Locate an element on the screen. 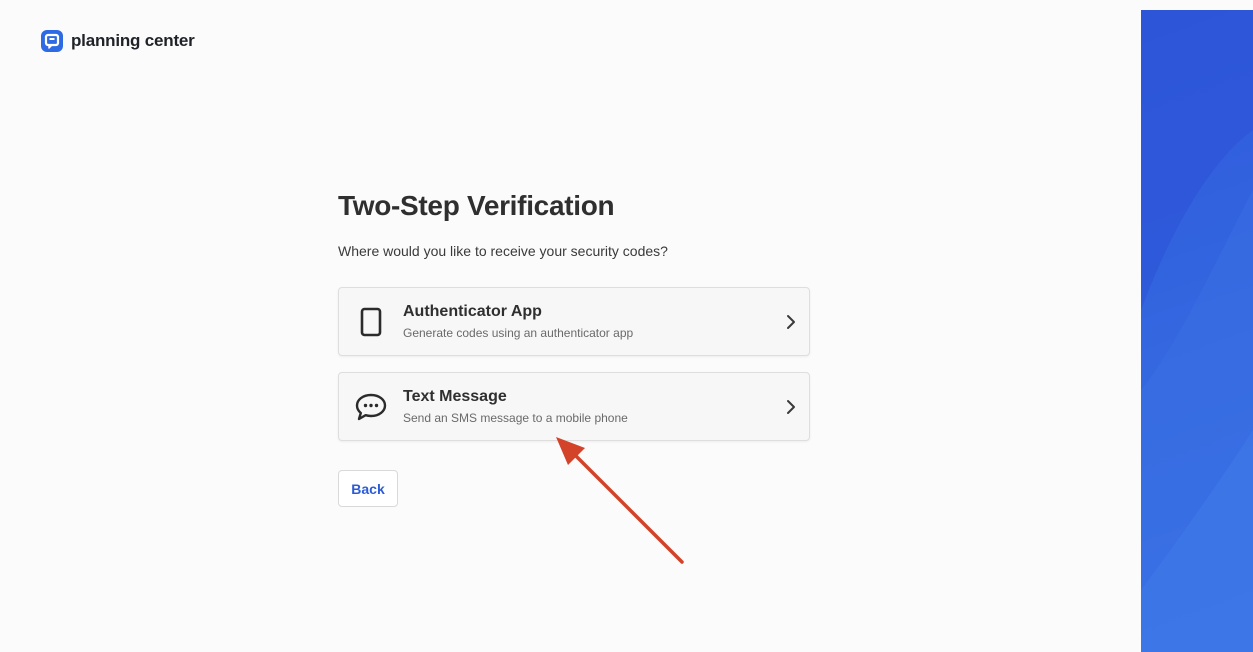 Image resolution: width=1253 pixels, height=652 pixels. page-title: Two-Step Verification is located at coordinates (476, 205).